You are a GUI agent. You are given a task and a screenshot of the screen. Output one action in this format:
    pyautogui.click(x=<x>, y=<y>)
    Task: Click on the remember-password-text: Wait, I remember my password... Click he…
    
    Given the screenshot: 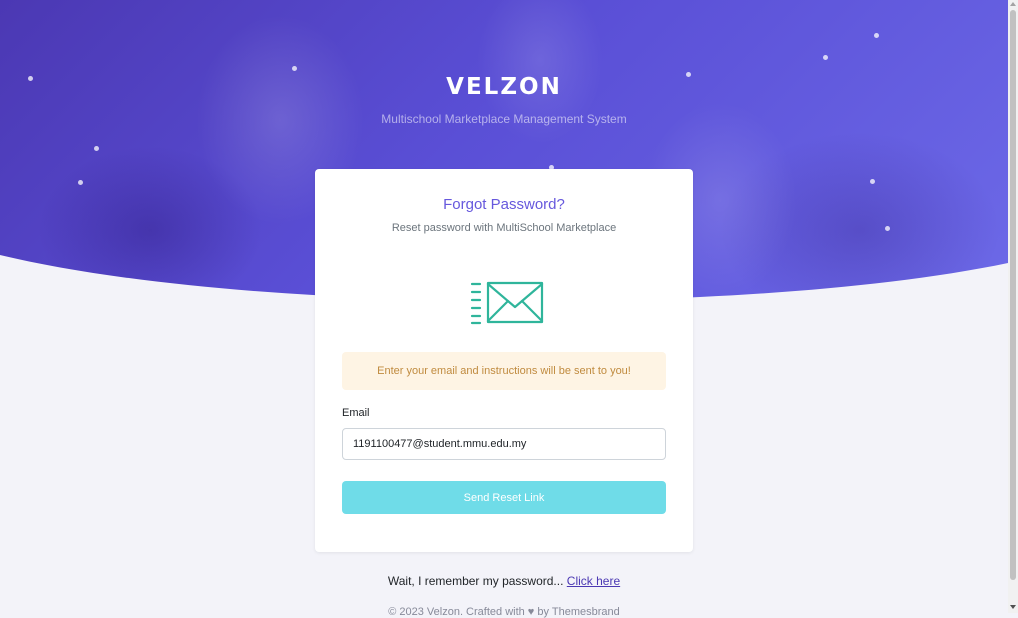 What is the action you would take?
    pyautogui.click(x=504, y=581)
    